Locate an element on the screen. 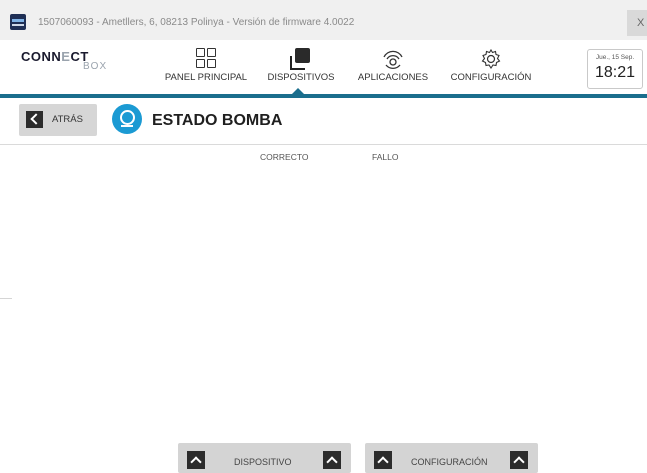  column-header-fallo: FALLO is located at coordinates (385, 157).